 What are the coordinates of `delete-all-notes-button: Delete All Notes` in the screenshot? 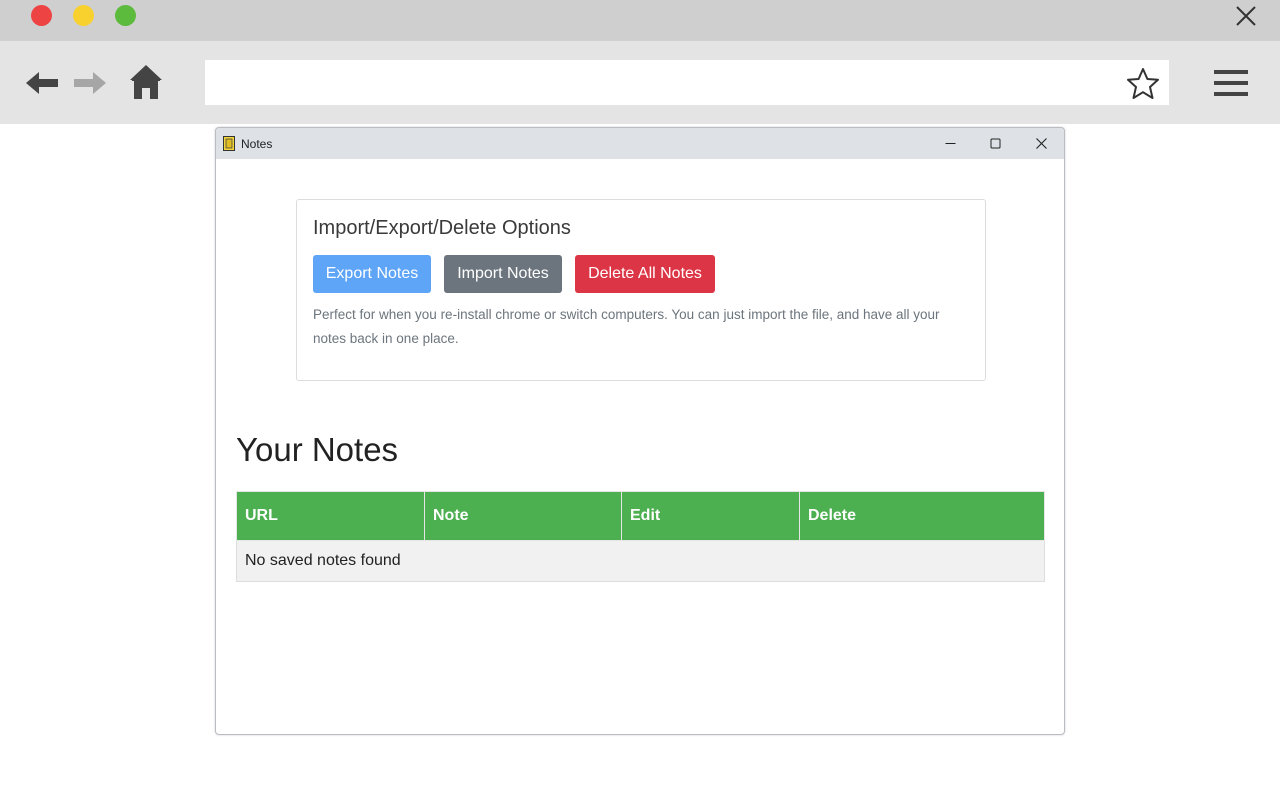 It's located at (645, 274).